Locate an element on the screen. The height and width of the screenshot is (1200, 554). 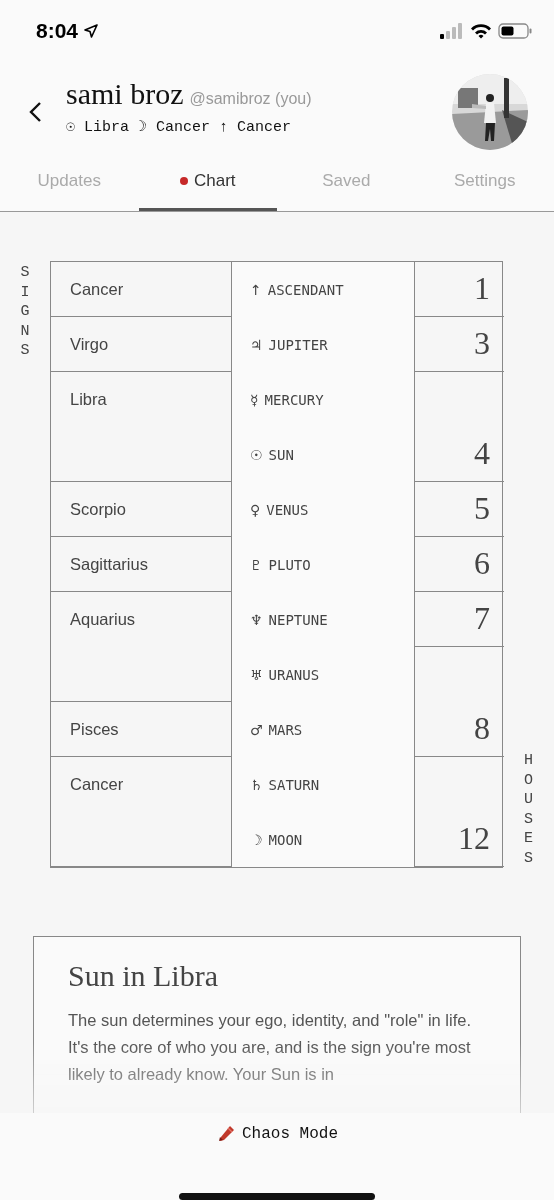
house-cell: 5 is located at coordinates (459, 510).